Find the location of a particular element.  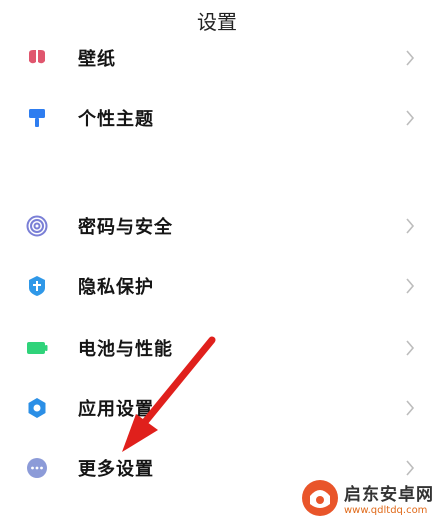

watermark: 启东安卓网 www.qdltdq.com is located at coordinates (367, 498).